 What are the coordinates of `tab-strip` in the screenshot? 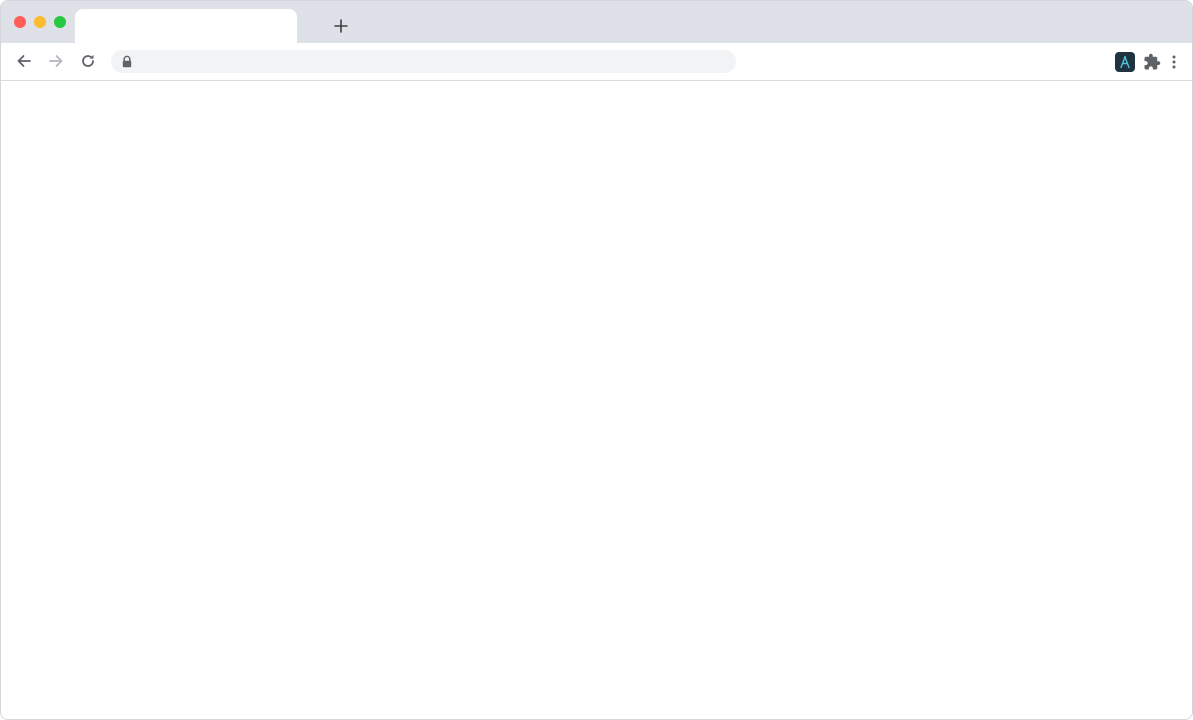 It's located at (596, 22).